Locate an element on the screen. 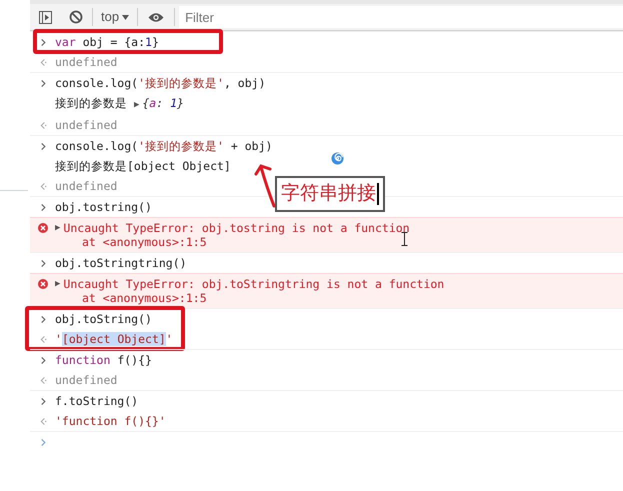 This screenshot has height=491, width=623. context-selector: top is located at coordinates (115, 17).